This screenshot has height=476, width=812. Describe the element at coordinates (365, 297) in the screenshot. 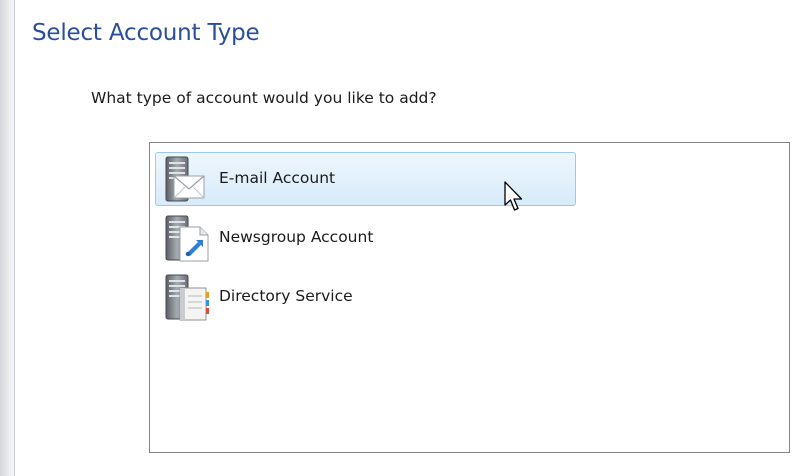

I see `list-item-directory-service: Directory Service` at that location.